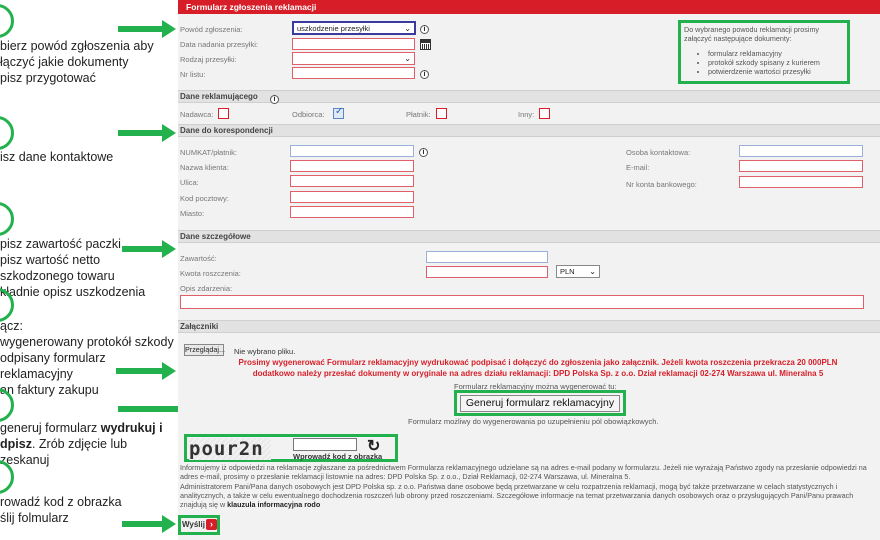 This screenshot has width=880, height=540. What do you see at coordinates (544, 113) in the screenshot?
I see `other-checkbox` at bounding box center [544, 113].